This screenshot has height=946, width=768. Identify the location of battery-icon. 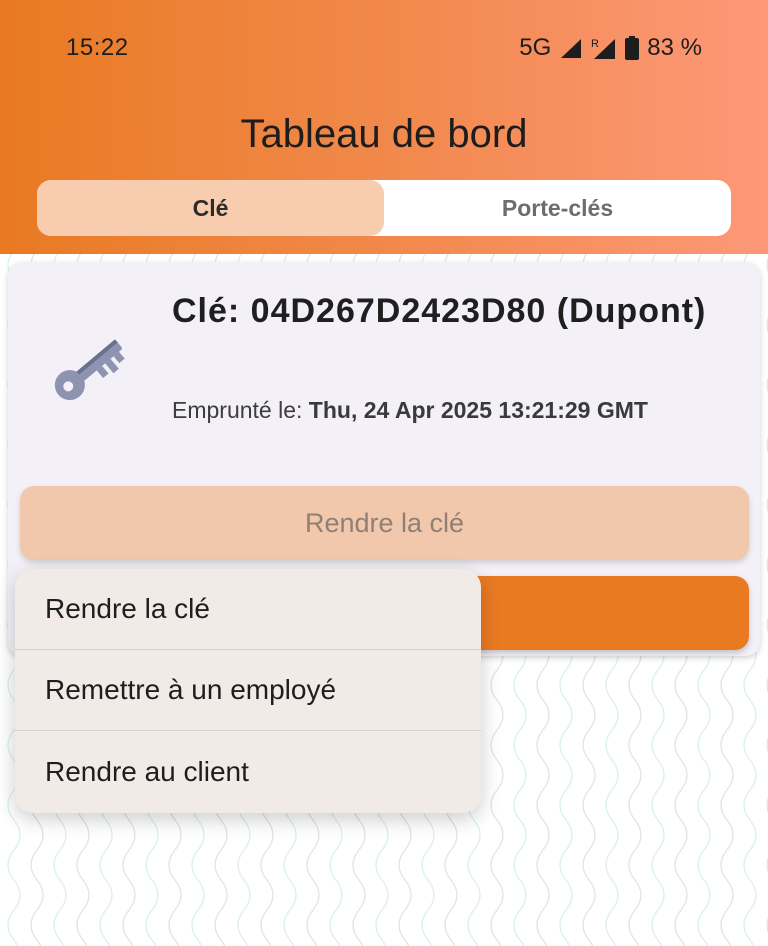
(632, 48).